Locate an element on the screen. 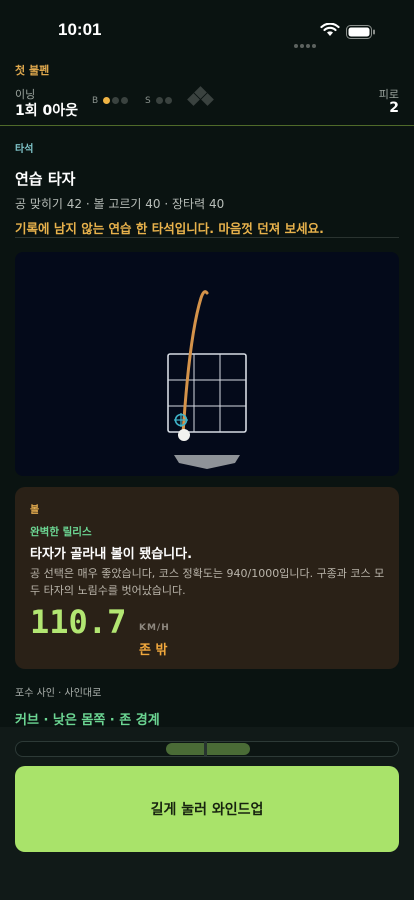 This screenshot has height=900, width=414. divider is located at coordinates (207, 237).